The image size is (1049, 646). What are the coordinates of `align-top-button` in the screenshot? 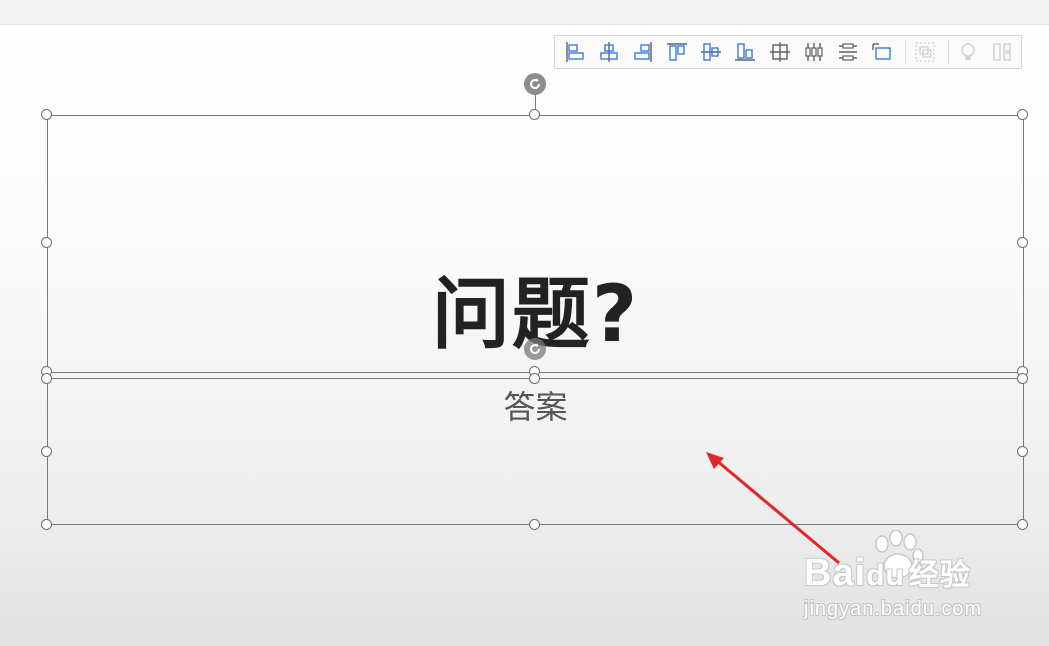 It's located at (676, 52).